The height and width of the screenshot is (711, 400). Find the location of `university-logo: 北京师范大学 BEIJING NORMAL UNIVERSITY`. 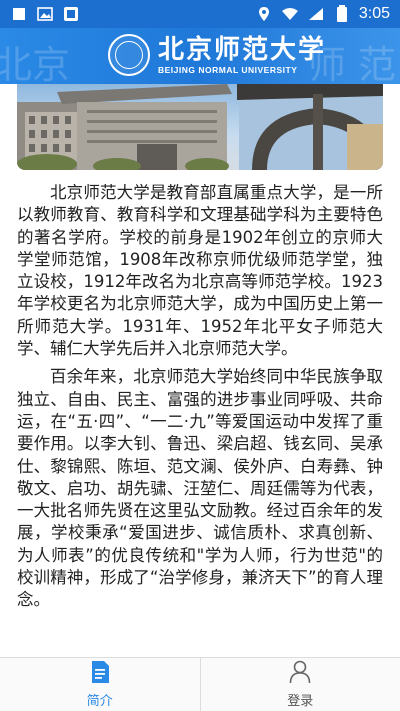

university-logo: 北京师范大学 BEIJING NORMAL UNIVERSITY is located at coordinates (217, 55).